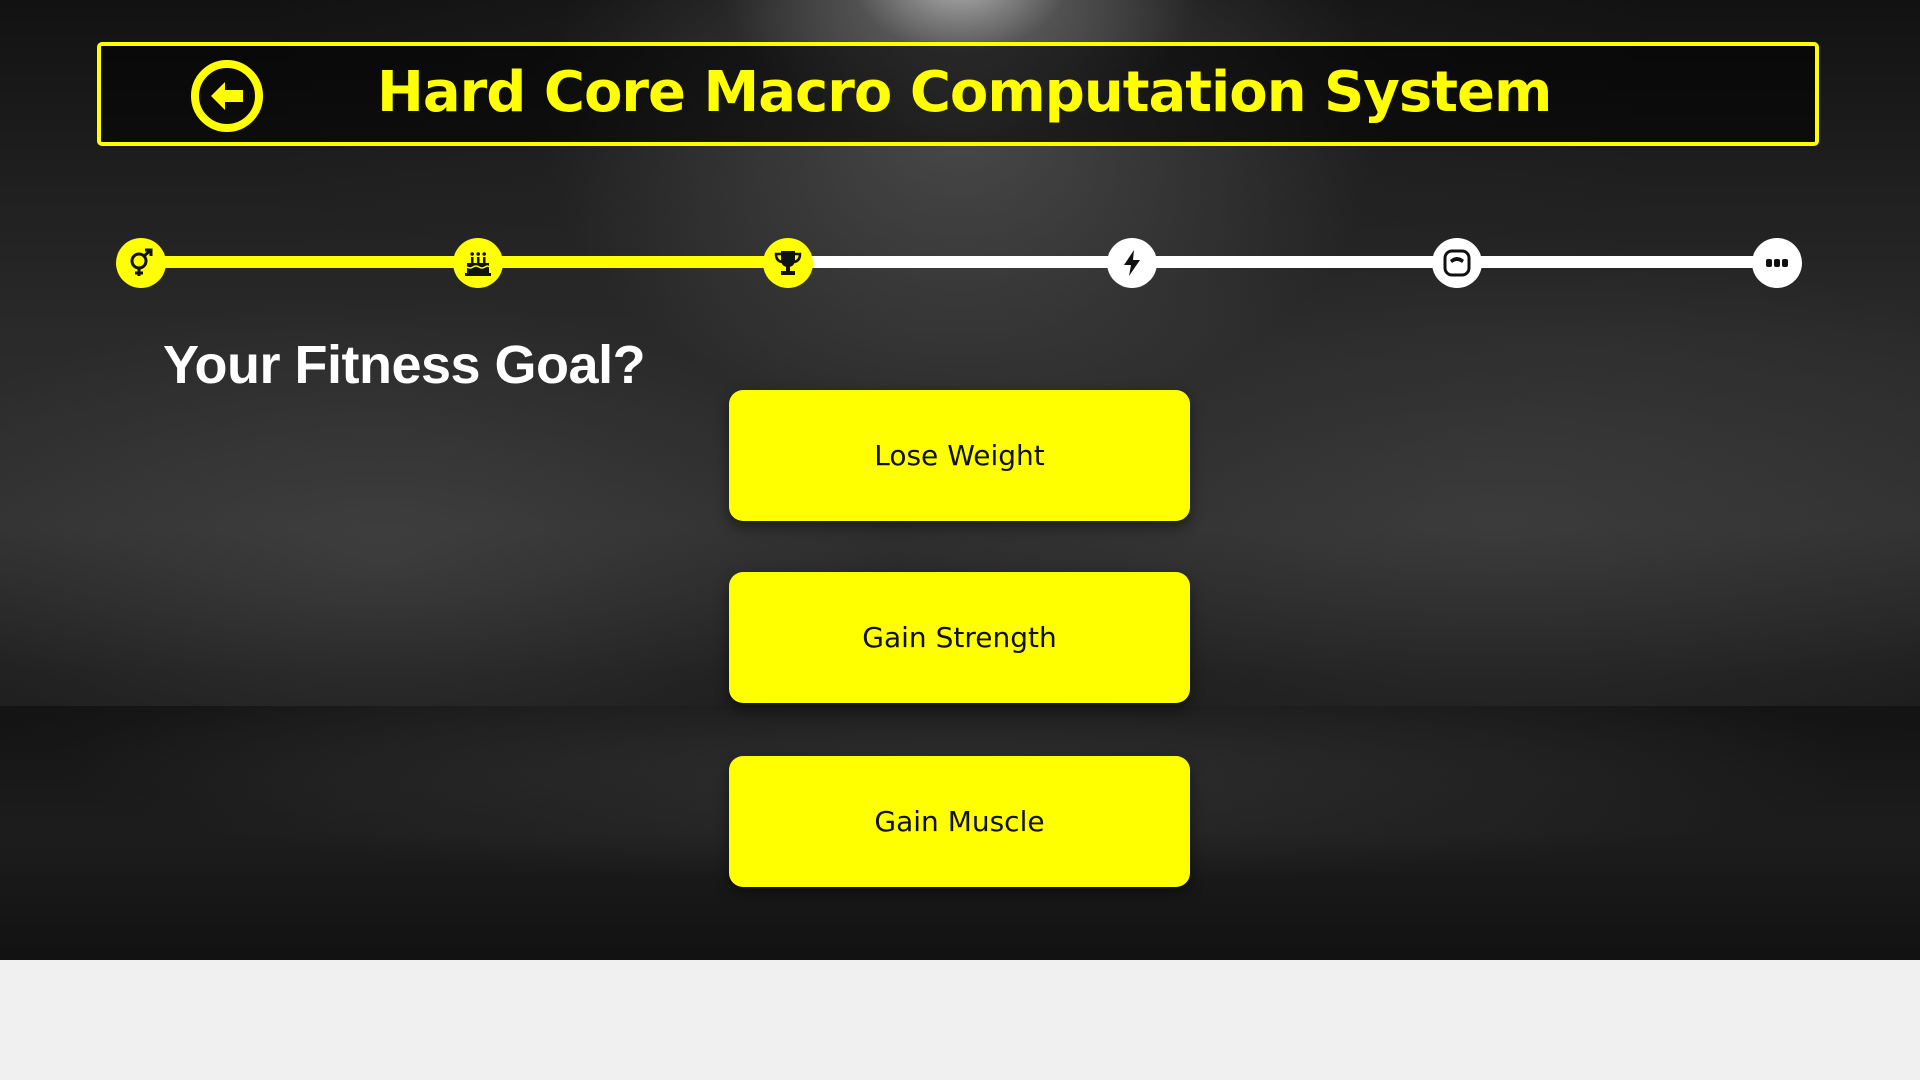 This screenshot has height=1080, width=1920. Describe the element at coordinates (959, 821) in the screenshot. I see `option-gain-muscle-button: Gain Muscle` at that location.